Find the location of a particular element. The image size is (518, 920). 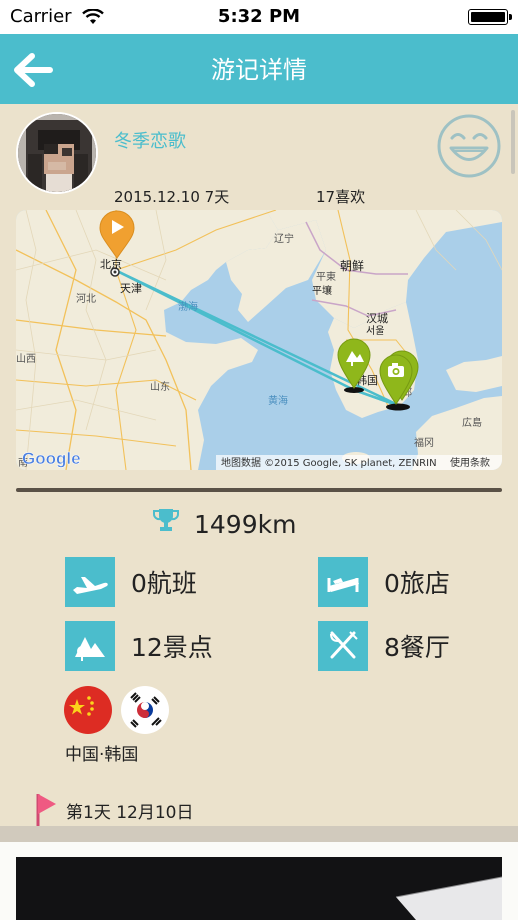

author-name: 冬季恋歌 is located at coordinates (150, 140).